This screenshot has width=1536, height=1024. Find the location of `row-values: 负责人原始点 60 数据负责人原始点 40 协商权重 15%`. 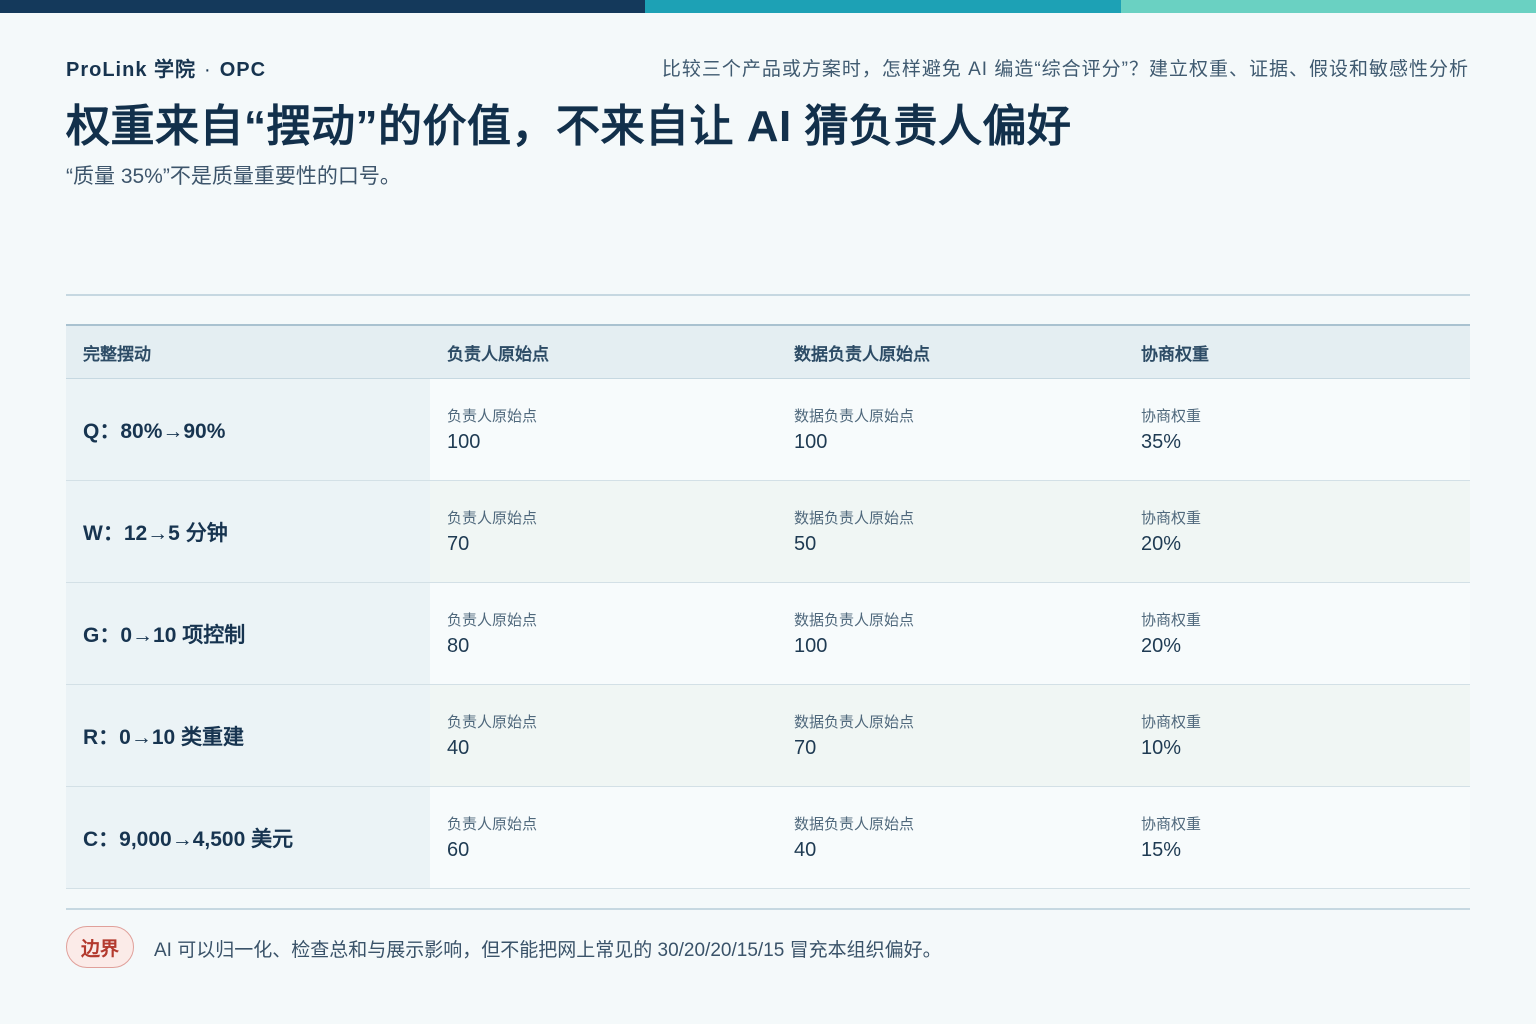

row-values: 负责人原始点 60 数据负责人原始点 40 协商权重 15% is located at coordinates (950, 837).